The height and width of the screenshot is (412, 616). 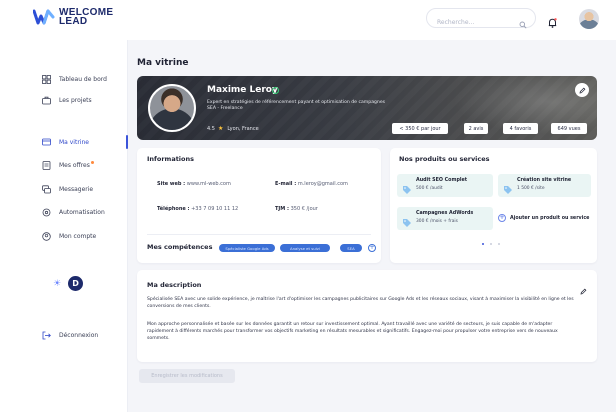 What do you see at coordinates (502, 218) in the screenshot?
I see `plus-icon: +` at bounding box center [502, 218].